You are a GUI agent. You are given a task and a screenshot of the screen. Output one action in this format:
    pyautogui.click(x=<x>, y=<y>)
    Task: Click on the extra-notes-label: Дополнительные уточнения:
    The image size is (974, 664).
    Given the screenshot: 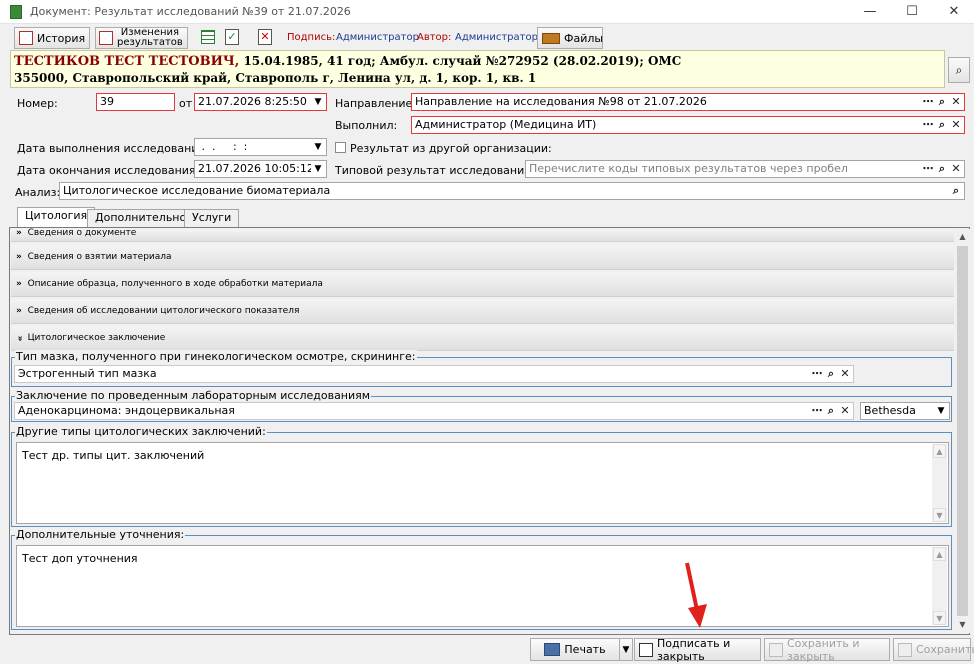 What is the action you would take?
    pyautogui.click(x=100, y=534)
    